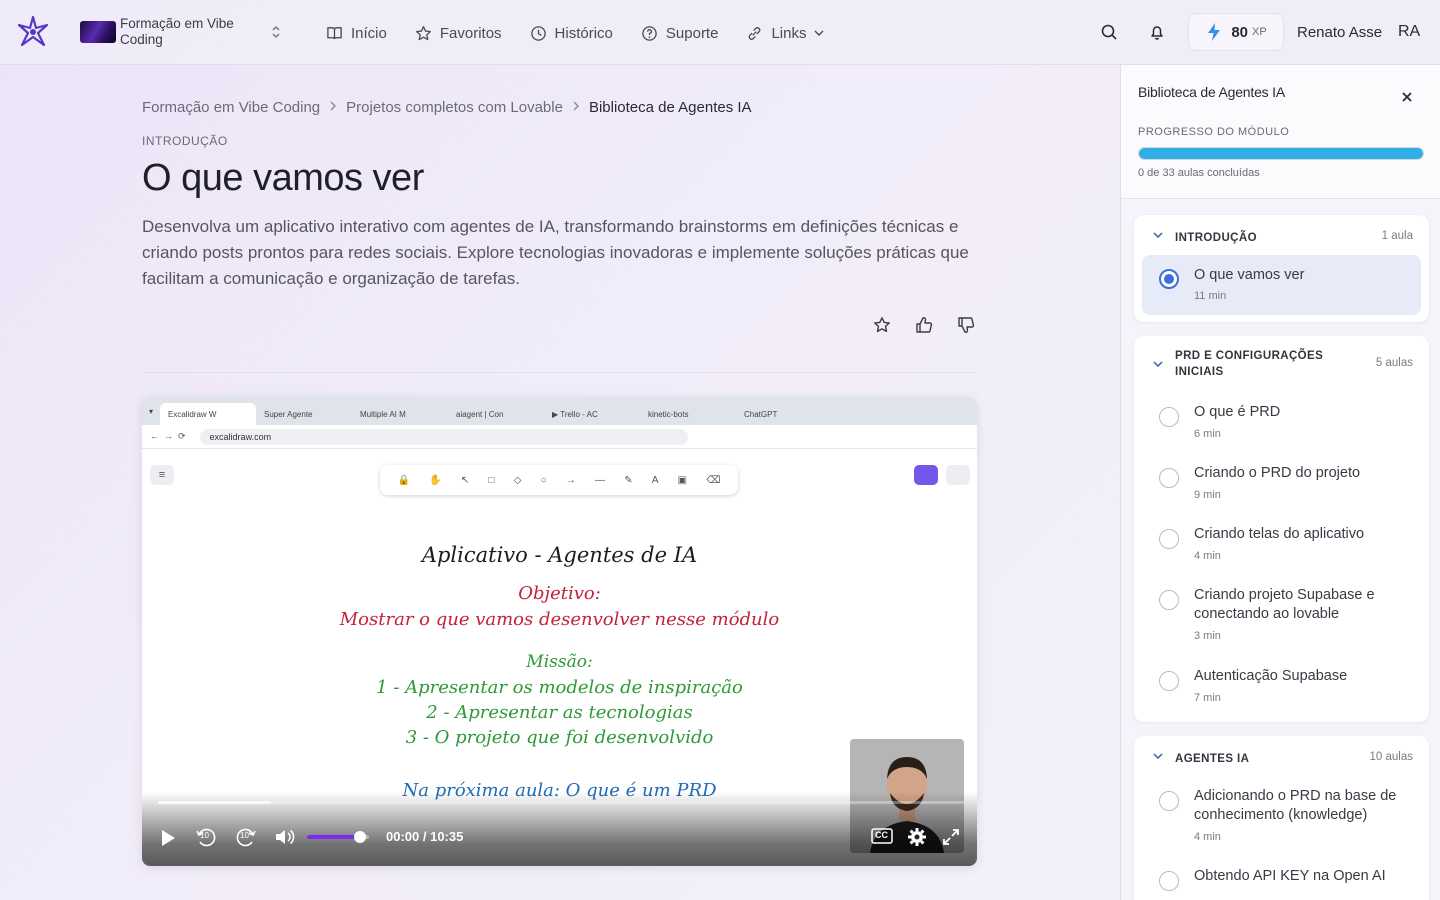 The width and height of the screenshot is (1440, 900). What do you see at coordinates (454, 107) in the screenshot?
I see `breadcrumb-item: Projetos completos com Lovable` at bounding box center [454, 107].